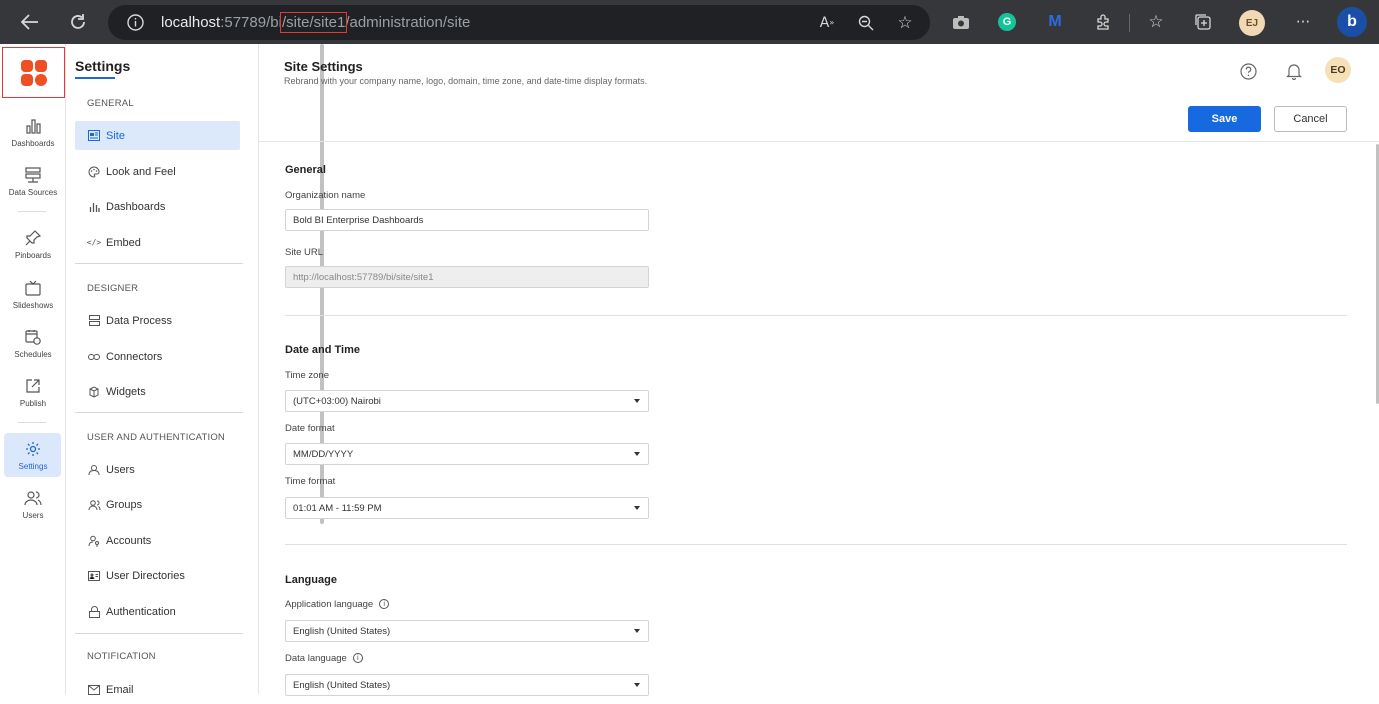 This screenshot has width=1379, height=704. I want to click on nav-item-widgets: Widgets, so click(157, 391).